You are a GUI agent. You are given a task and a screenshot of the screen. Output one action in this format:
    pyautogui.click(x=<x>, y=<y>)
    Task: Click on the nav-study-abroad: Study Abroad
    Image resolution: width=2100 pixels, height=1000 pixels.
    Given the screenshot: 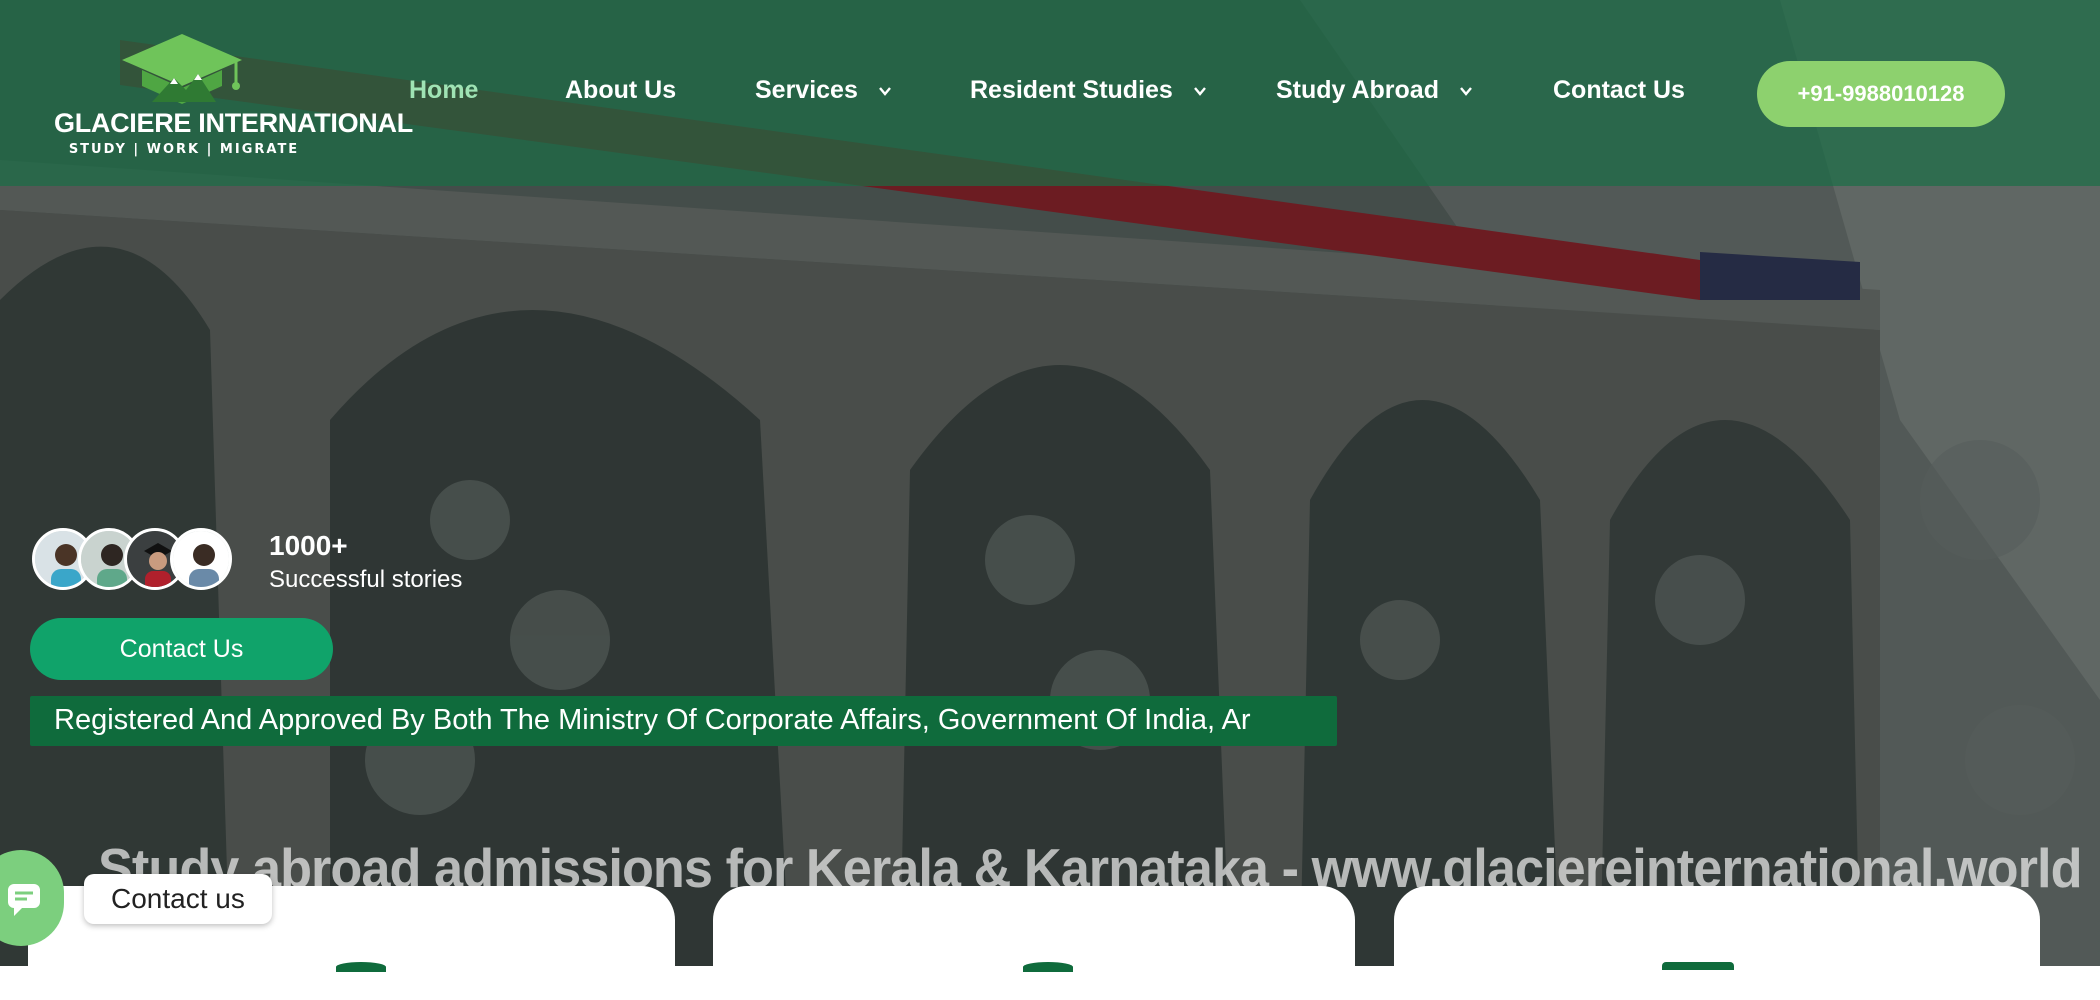 What is the action you would take?
    pyautogui.click(x=1374, y=90)
    